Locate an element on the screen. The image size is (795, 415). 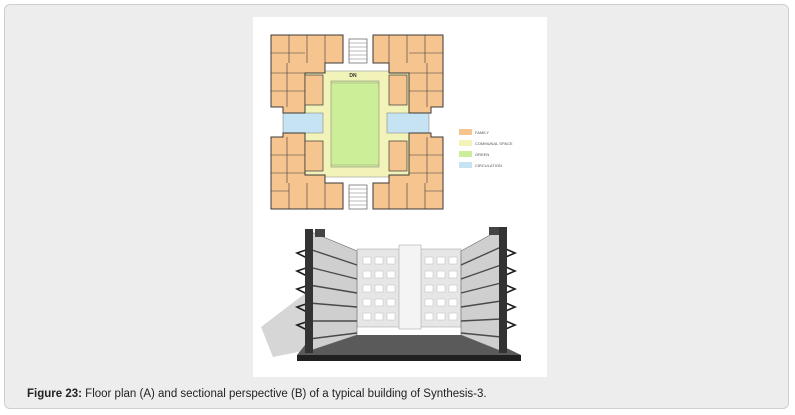
unit-inner-br is located at coordinates (398, 156).